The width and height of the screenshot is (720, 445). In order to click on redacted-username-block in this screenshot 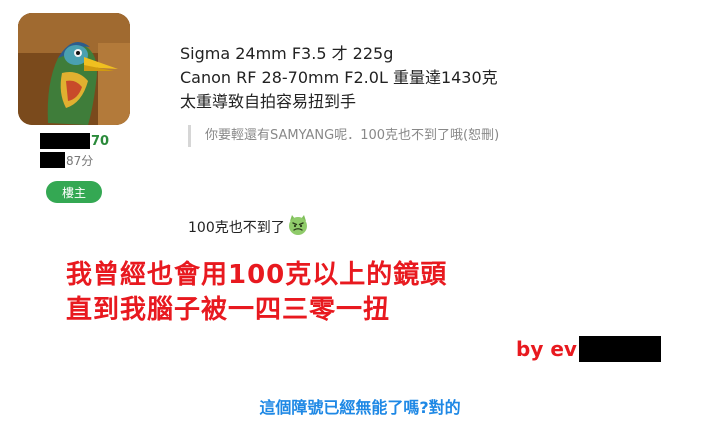, I will do `click(65, 141)`.